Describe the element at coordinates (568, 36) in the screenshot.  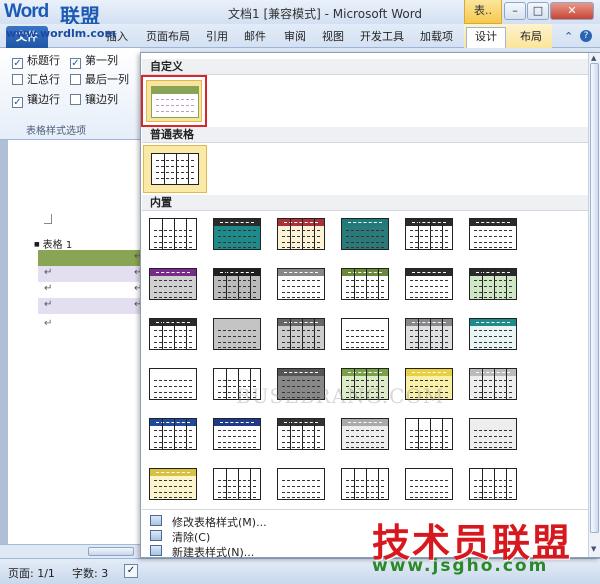
I see `collapse-ribbon-icon: ⌃` at that location.